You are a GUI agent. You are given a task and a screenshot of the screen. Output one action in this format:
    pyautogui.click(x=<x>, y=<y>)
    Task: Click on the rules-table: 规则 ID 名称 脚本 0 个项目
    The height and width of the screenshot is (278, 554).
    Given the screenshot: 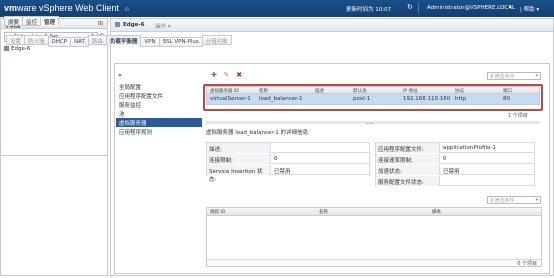 What is the action you would take?
    pyautogui.click(x=374, y=237)
    